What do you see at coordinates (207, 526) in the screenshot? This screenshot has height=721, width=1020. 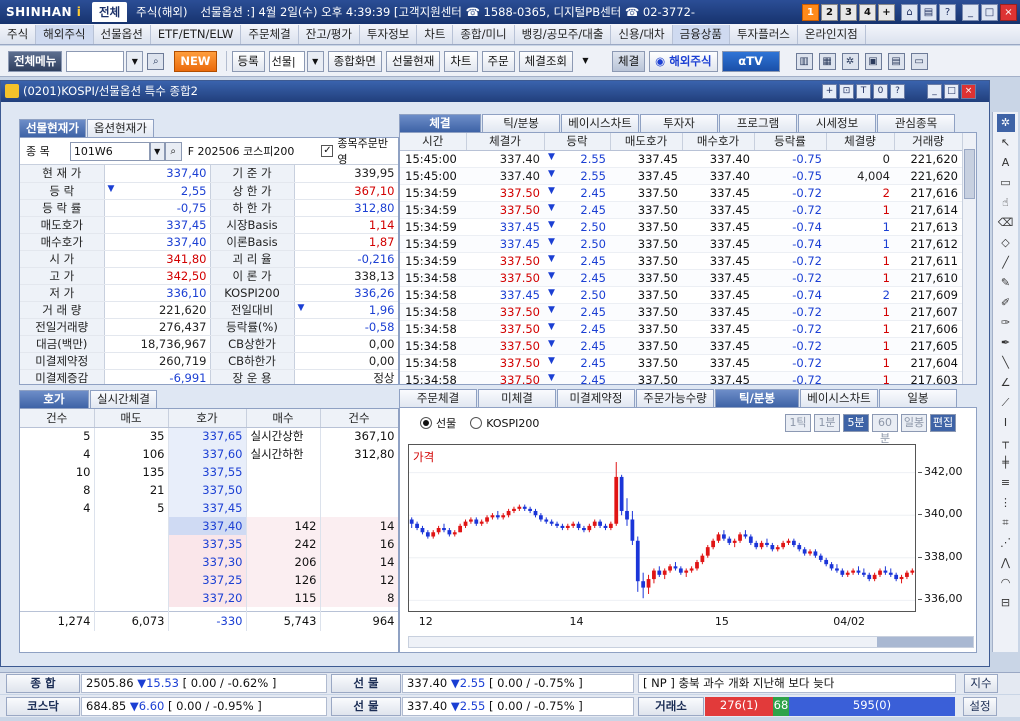 I see `bid-price: 337,40` at bounding box center [207, 526].